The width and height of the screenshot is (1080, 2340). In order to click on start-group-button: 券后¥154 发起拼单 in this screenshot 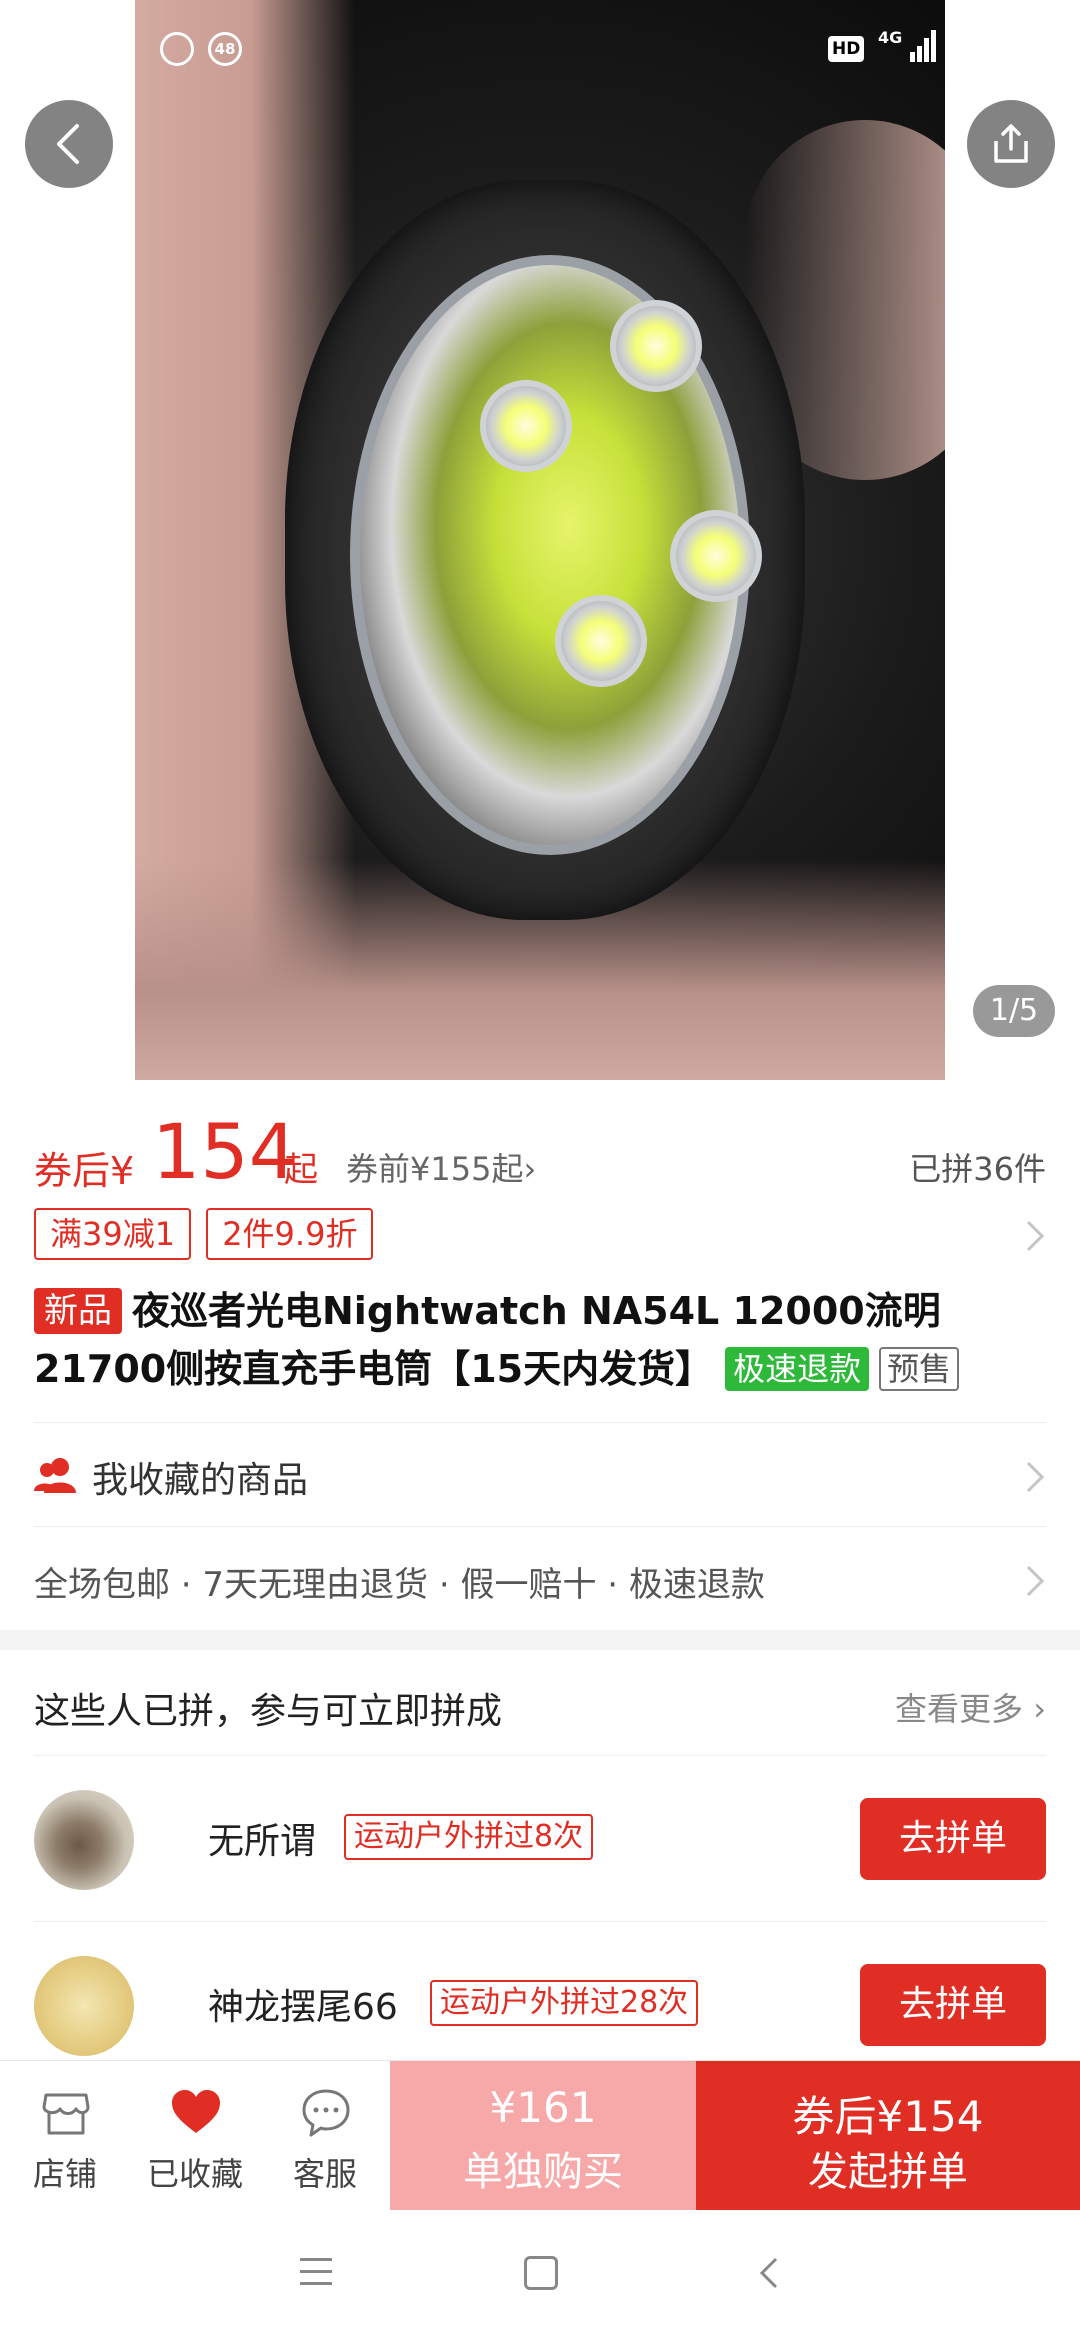, I will do `click(888, 2136)`.